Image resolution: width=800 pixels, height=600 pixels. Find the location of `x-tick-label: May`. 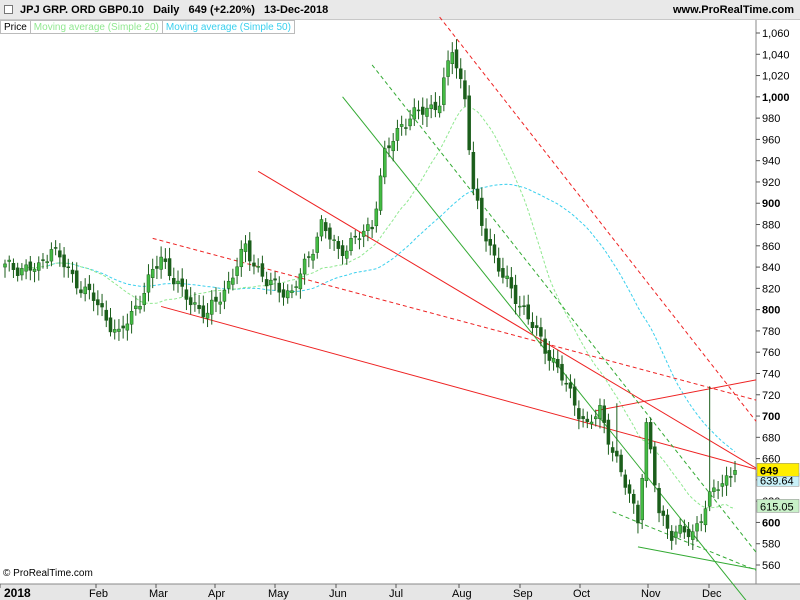

x-tick-label: May is located at coordinates (278, 594).